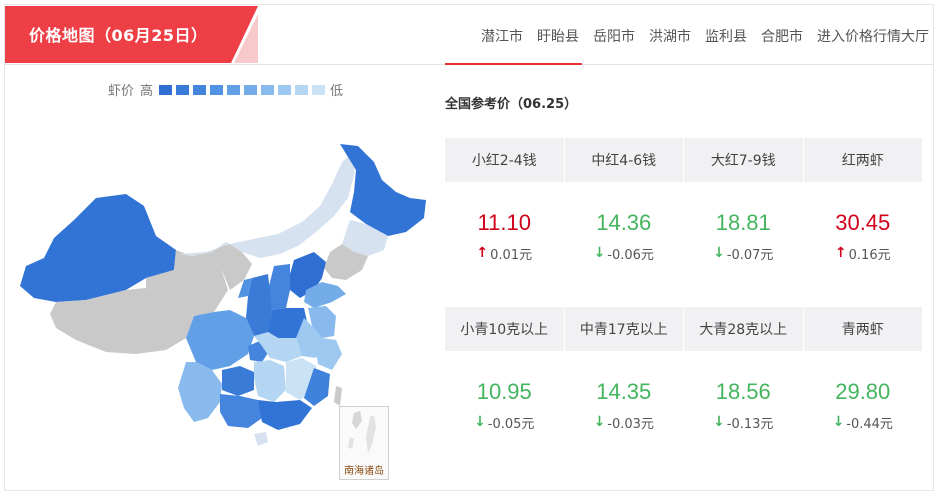 The width and height of the screenshot is (939, 494). I want to click on title-tab: 价格地图（06月25日）, so click(131, 34).